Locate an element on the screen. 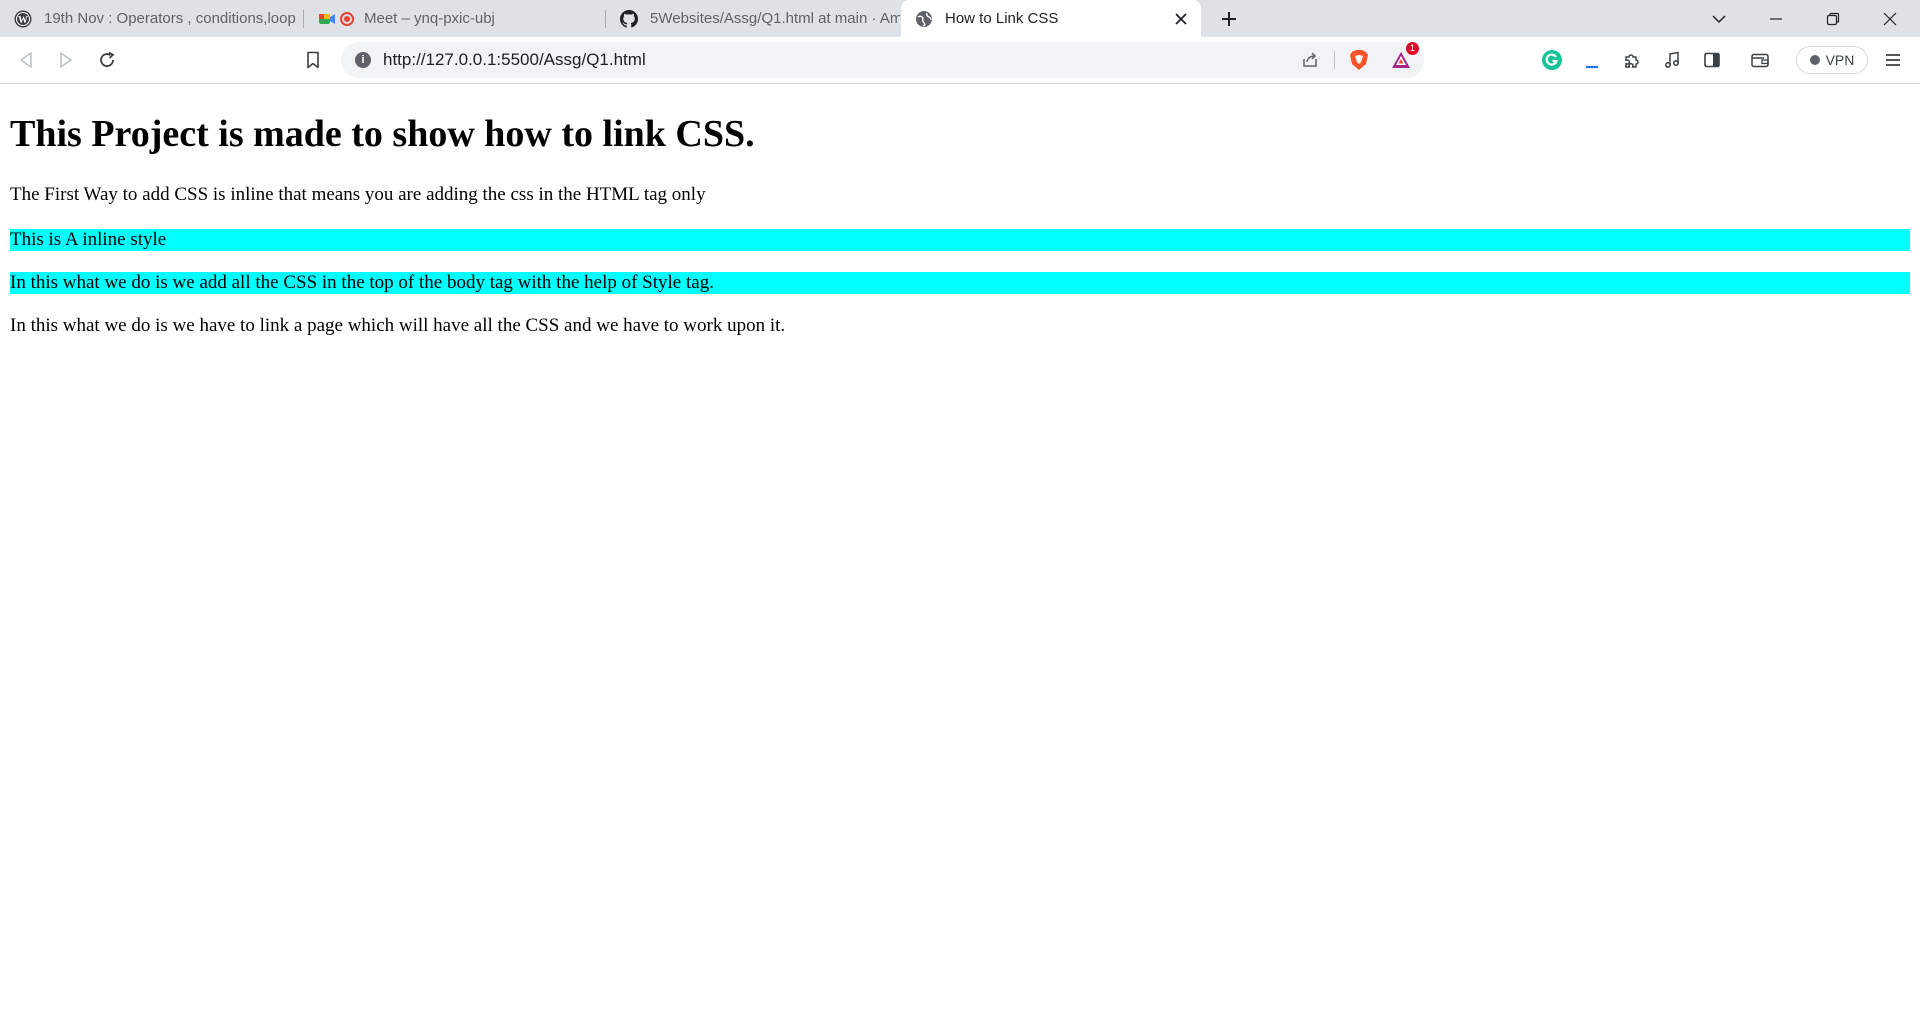  divider is located at coordinates (1334, 60).